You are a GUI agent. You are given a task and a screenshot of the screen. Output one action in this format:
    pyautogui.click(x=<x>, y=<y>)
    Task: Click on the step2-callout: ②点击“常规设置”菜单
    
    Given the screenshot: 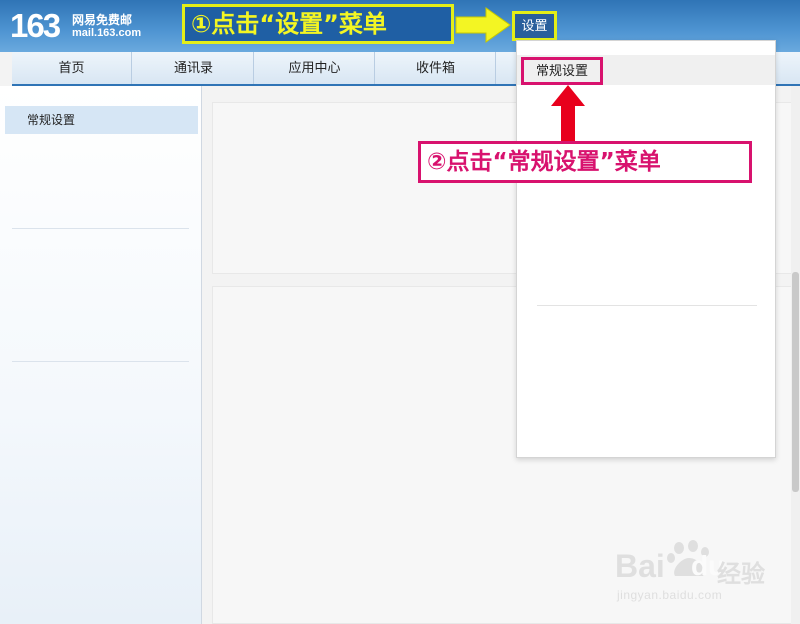 What is the action you would take?
    pyautogui.click(x=585, y=162)
    